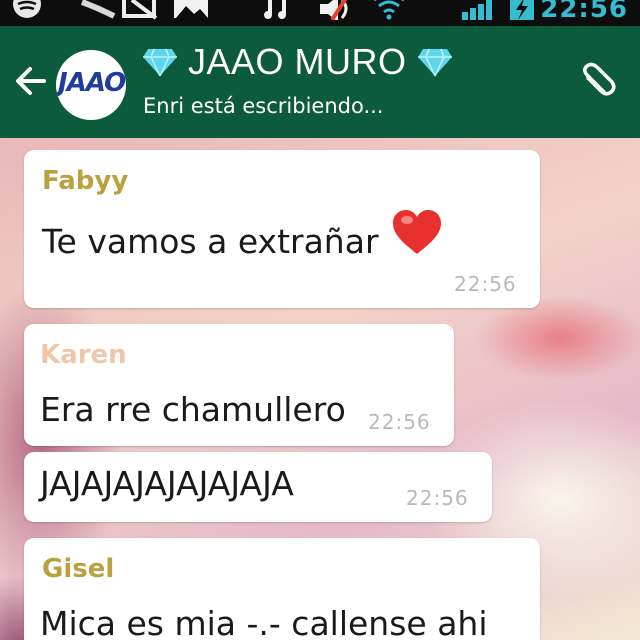 This screenshot has height=640, width=640. What do you see at coordinates (27, 9) in the screenshot?
I see `spotify-icon` at bounding box center [27, 9].